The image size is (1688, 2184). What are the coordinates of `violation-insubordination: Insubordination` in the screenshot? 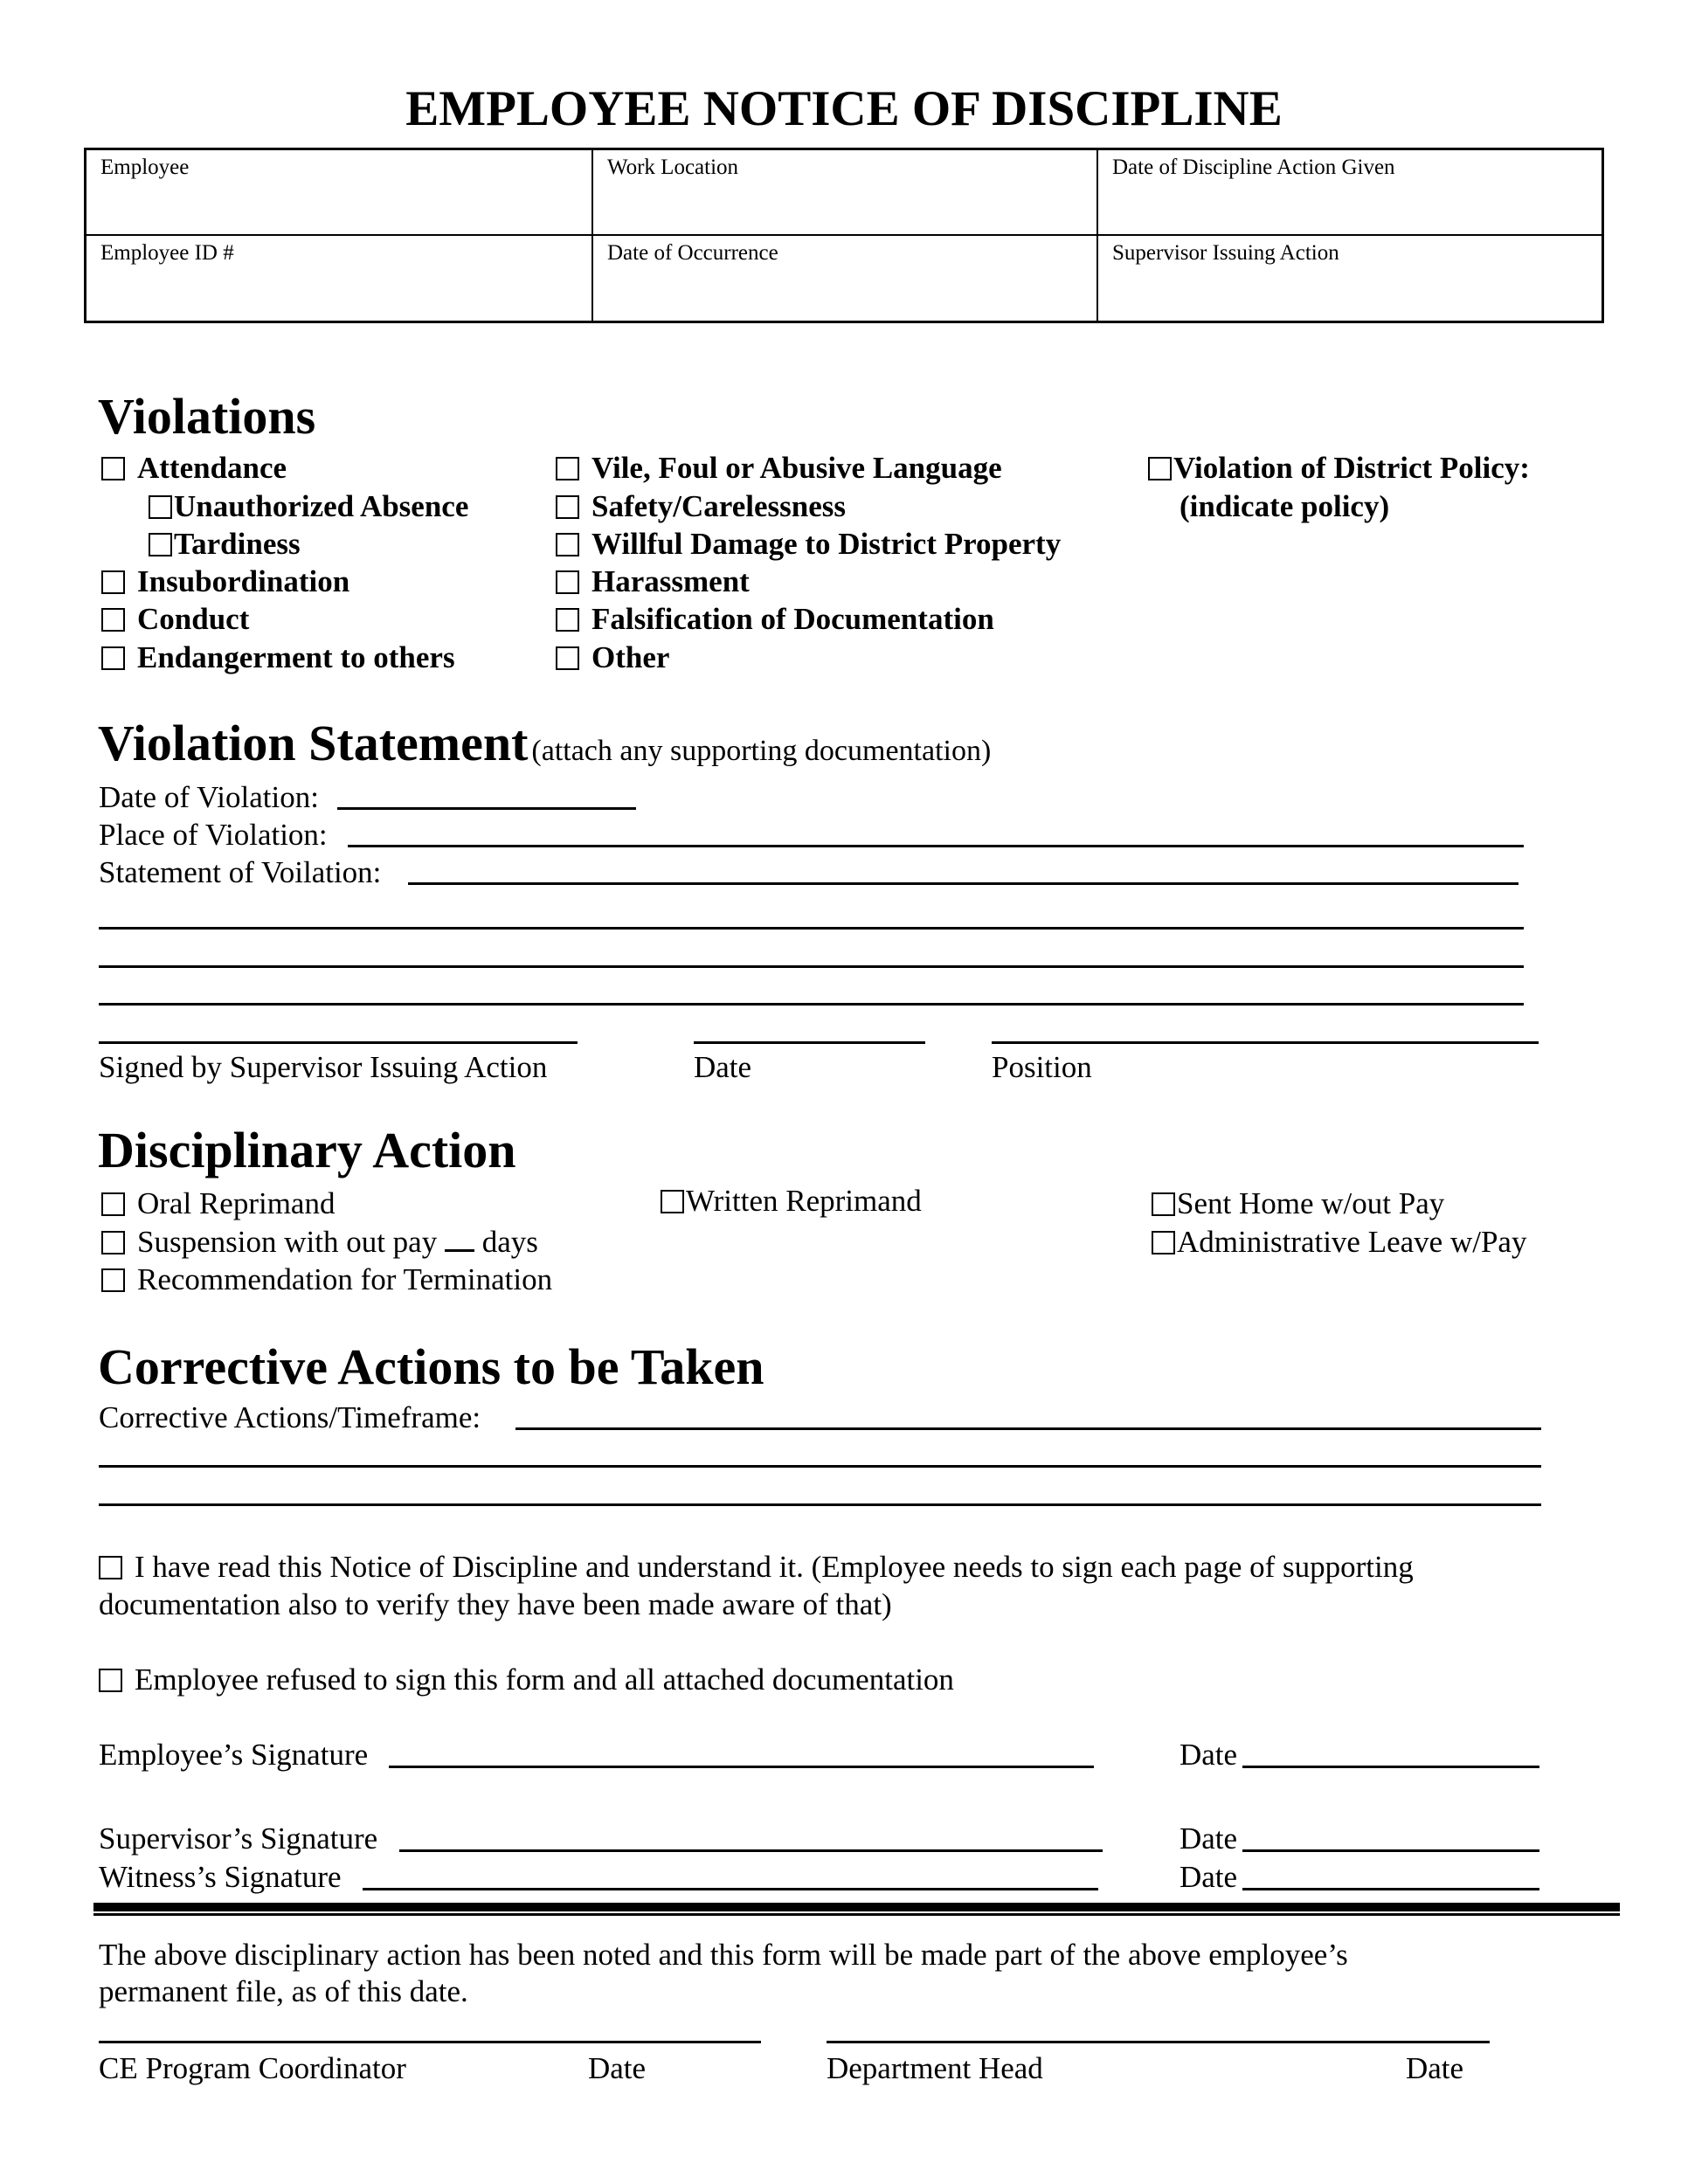 It's located at (225, 581).